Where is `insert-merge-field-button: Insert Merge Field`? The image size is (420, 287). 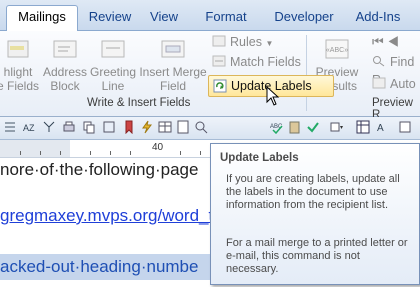 insert-merge-field-button: Insert Merge Field is located at coordinates (173, 68).